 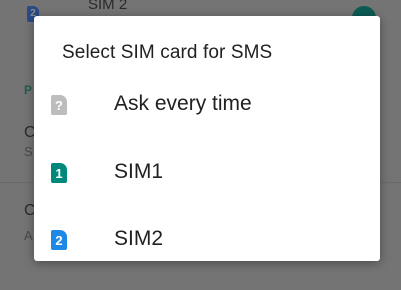 I want to click on bg-section-header: P, so click(x=28, y=90).